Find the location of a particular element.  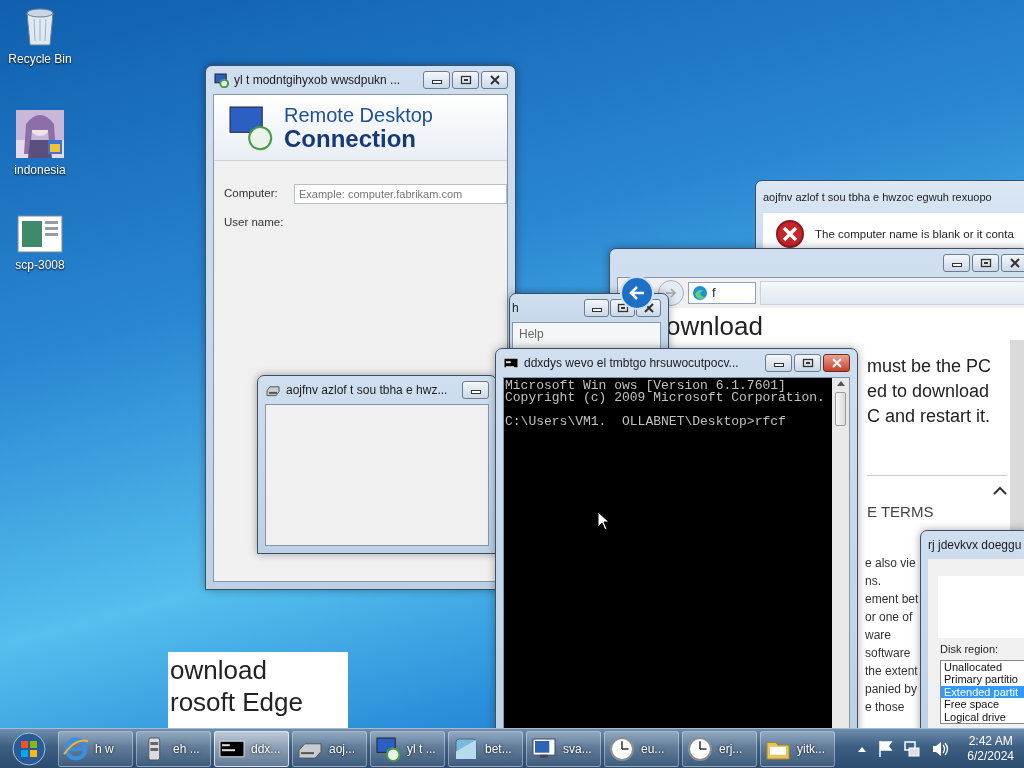

network-icon is located at coordinates (912, 748).